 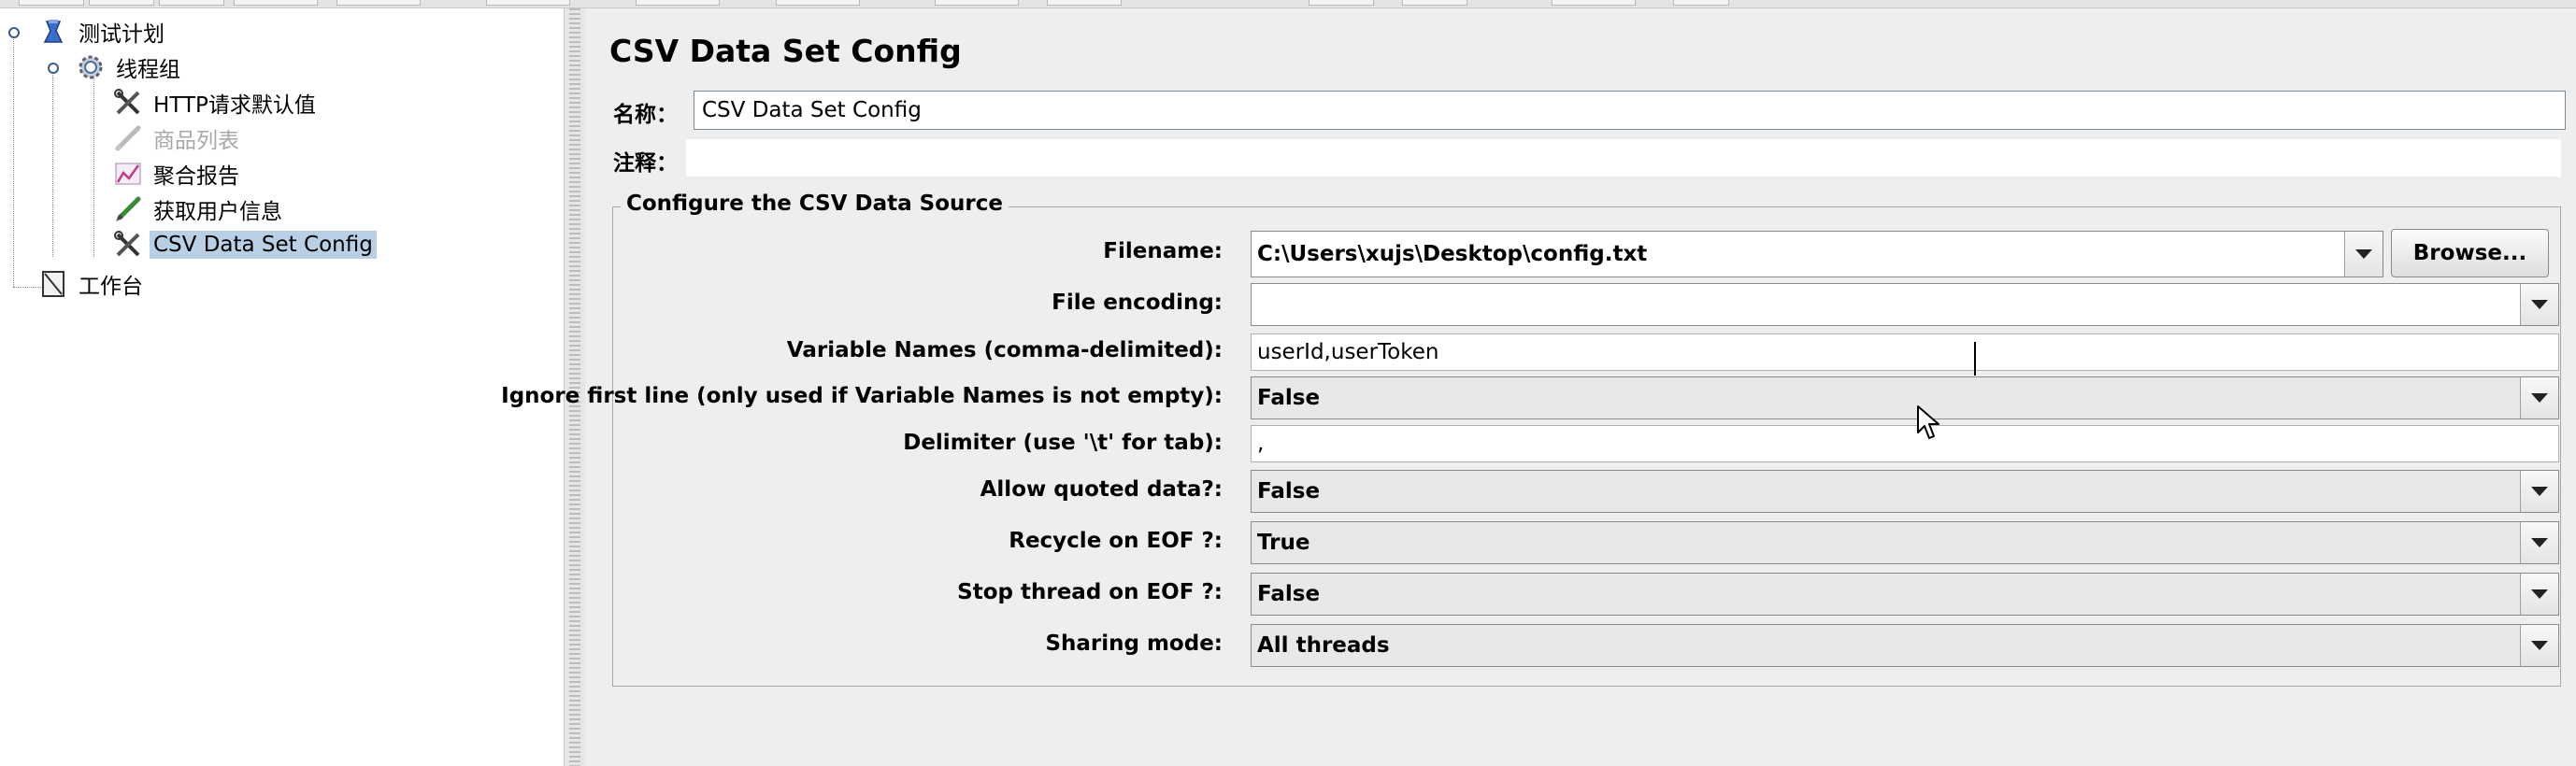 I want to click on test-plan-icon, so click(x=53, y=32).